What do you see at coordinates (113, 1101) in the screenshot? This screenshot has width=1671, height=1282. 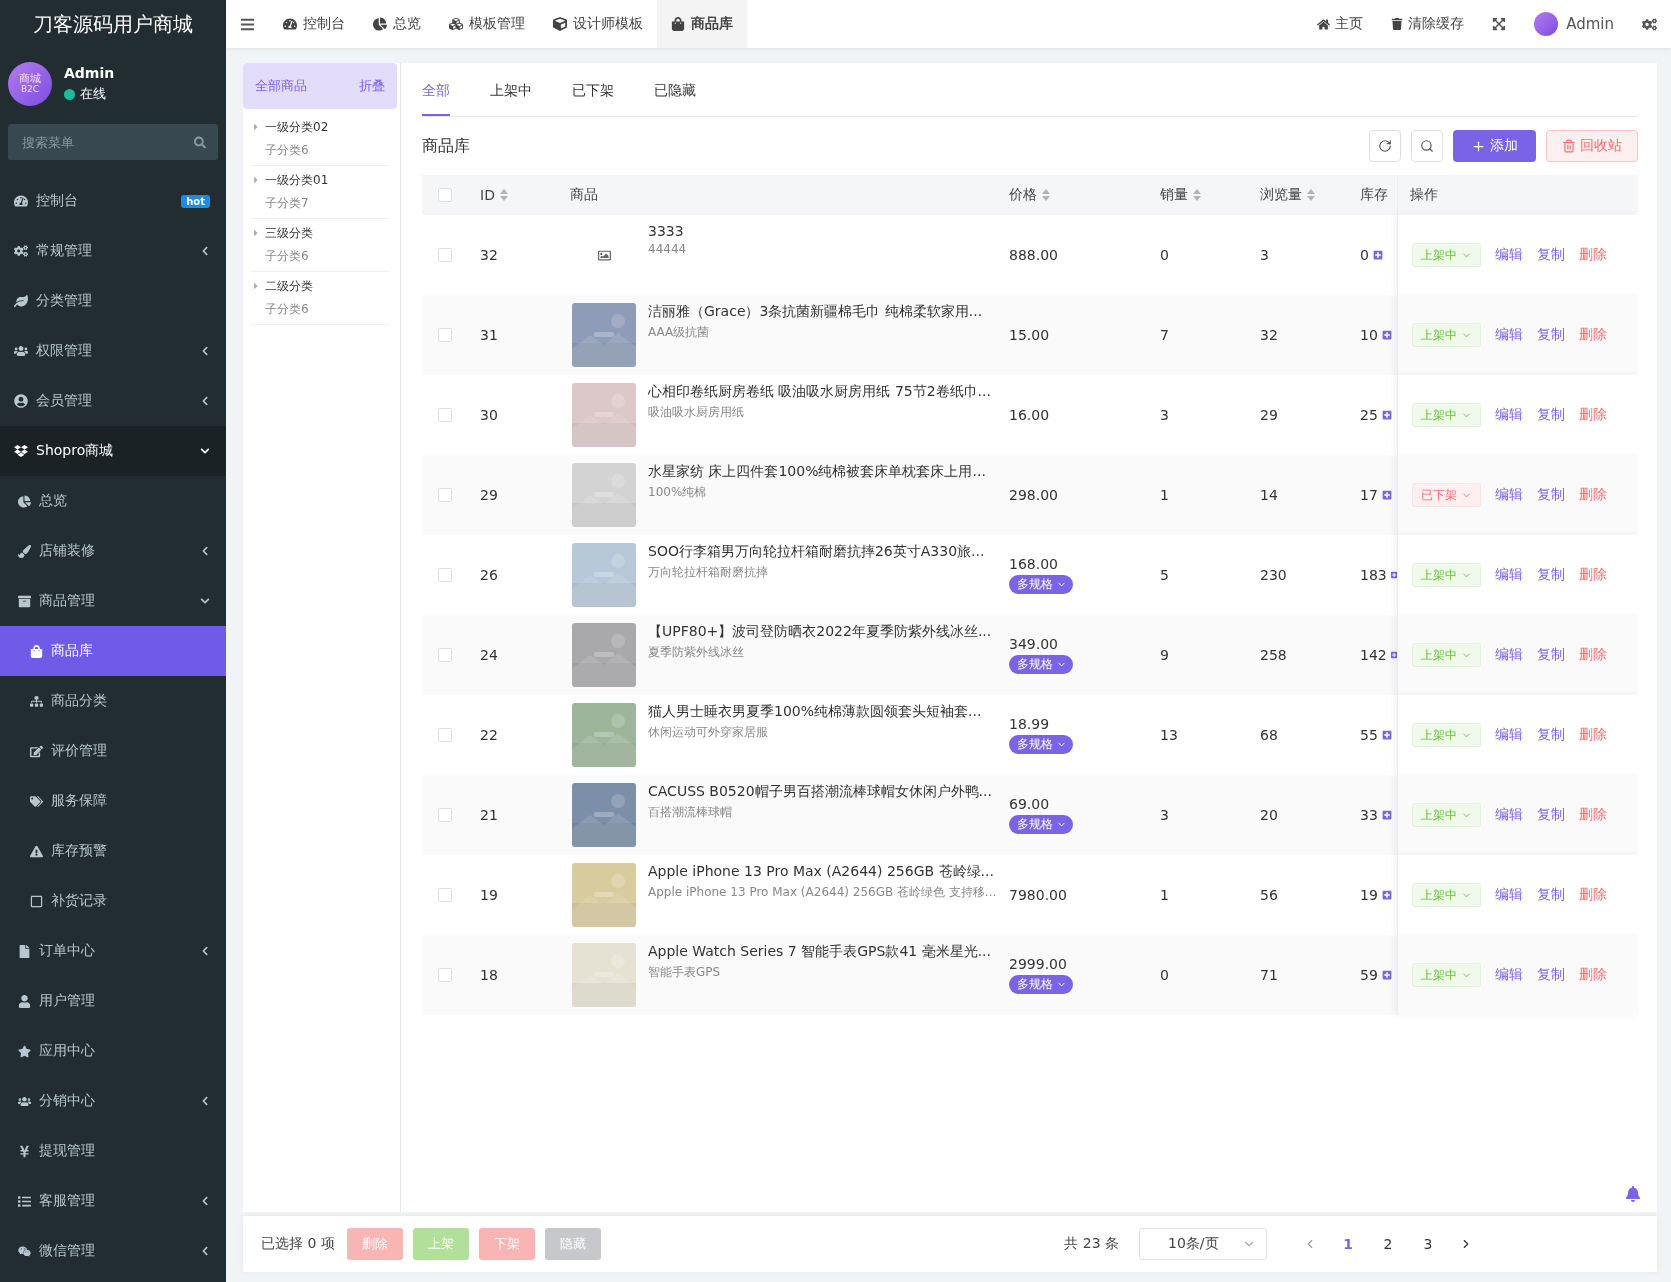 I see `sidebar-item: 分销中心` at bounding box center [113, 1101].